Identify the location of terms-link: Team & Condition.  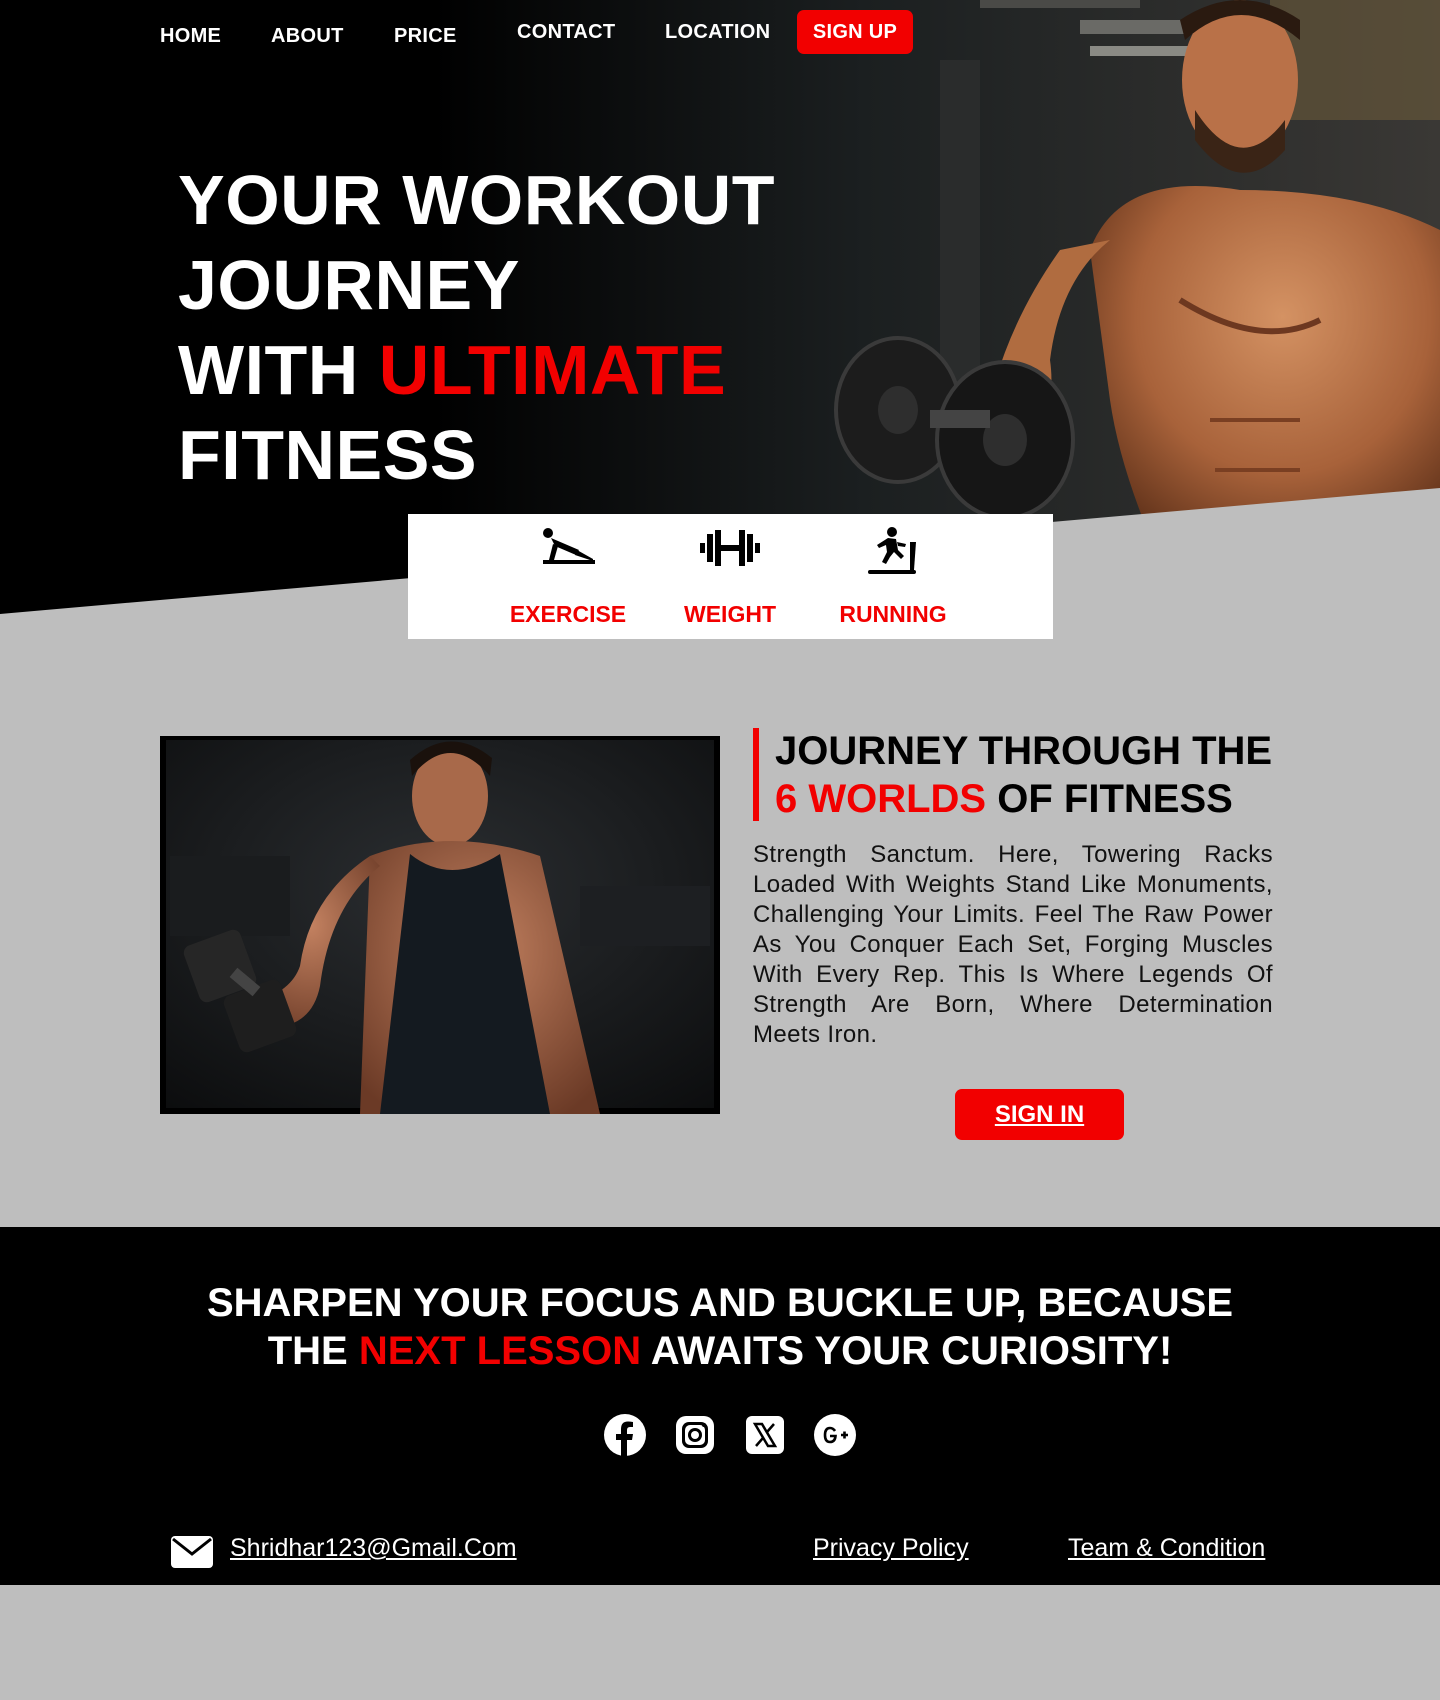
(1166, 1548).